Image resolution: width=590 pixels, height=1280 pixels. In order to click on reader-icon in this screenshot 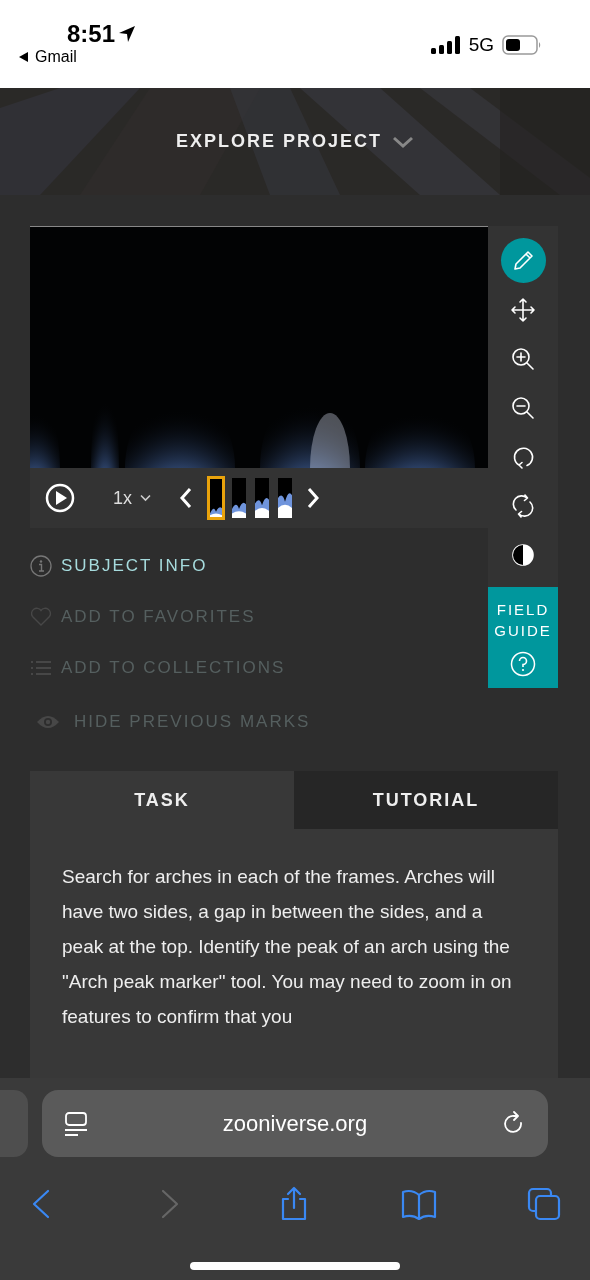, I will do `click(76, 1123)`.